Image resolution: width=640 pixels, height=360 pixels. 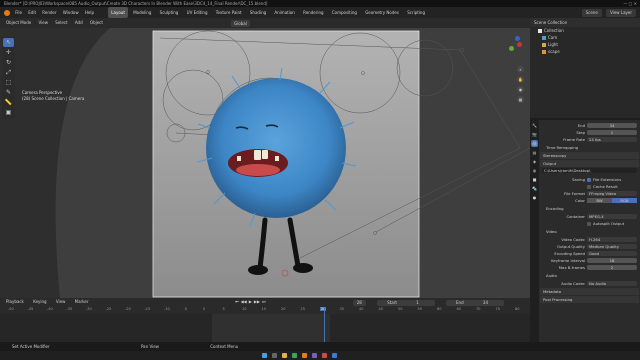 I want to click on output-path-field: C:\Users\ramih\Desktop\, so click(x=589, y=170).